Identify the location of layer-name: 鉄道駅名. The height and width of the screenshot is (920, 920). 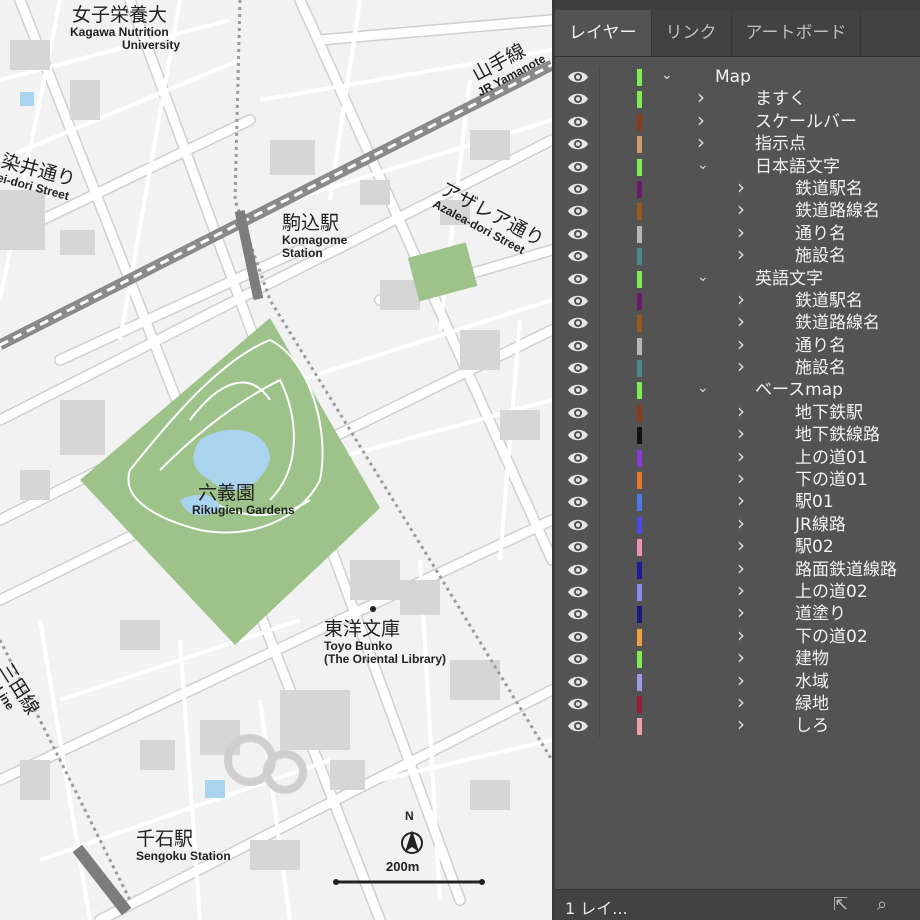
(829, 188).